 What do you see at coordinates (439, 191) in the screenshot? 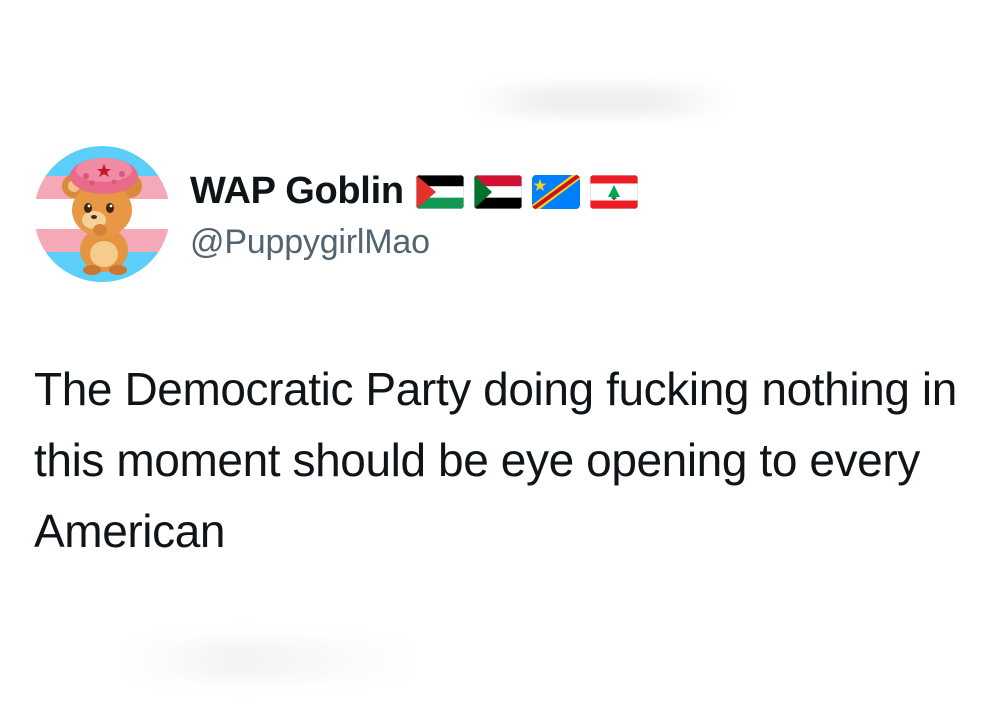
I see `palestine-flag-icon` at bounding box center [439, 191].